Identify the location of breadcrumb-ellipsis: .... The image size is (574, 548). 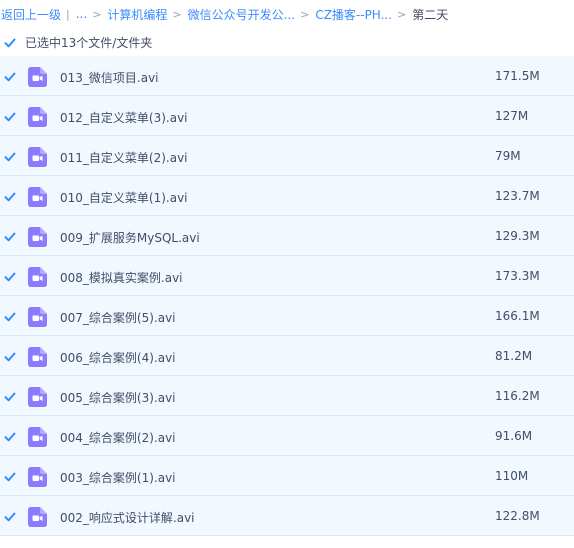
(81, 14).